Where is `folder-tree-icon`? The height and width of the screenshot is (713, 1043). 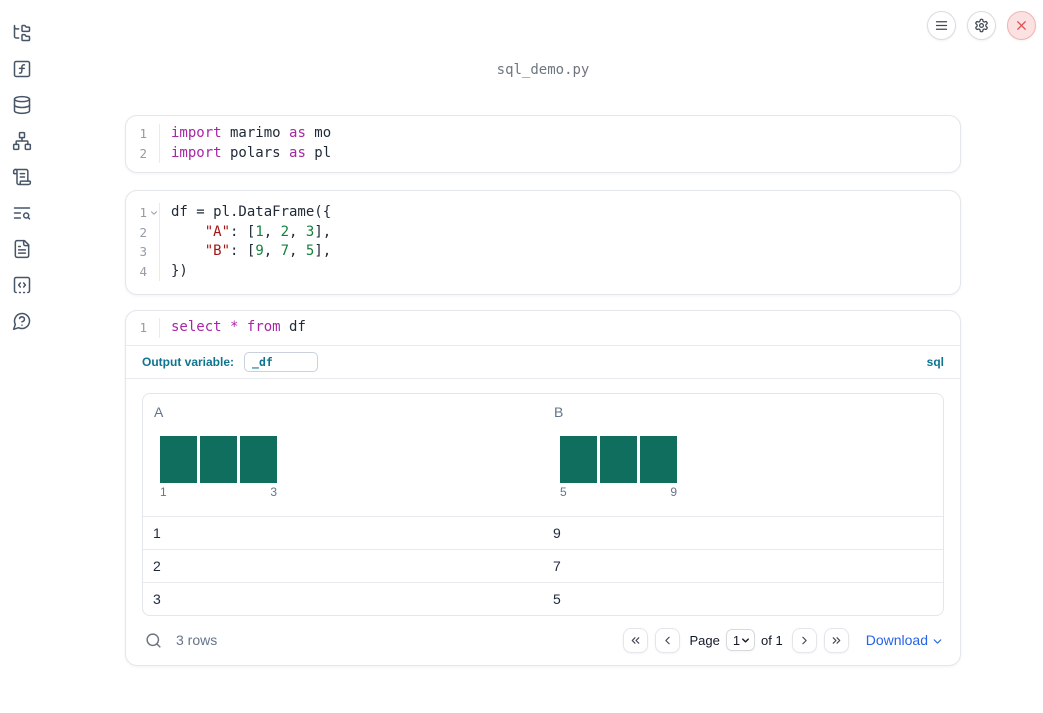 folder-tree-icon is located at coordinates (22, 33).